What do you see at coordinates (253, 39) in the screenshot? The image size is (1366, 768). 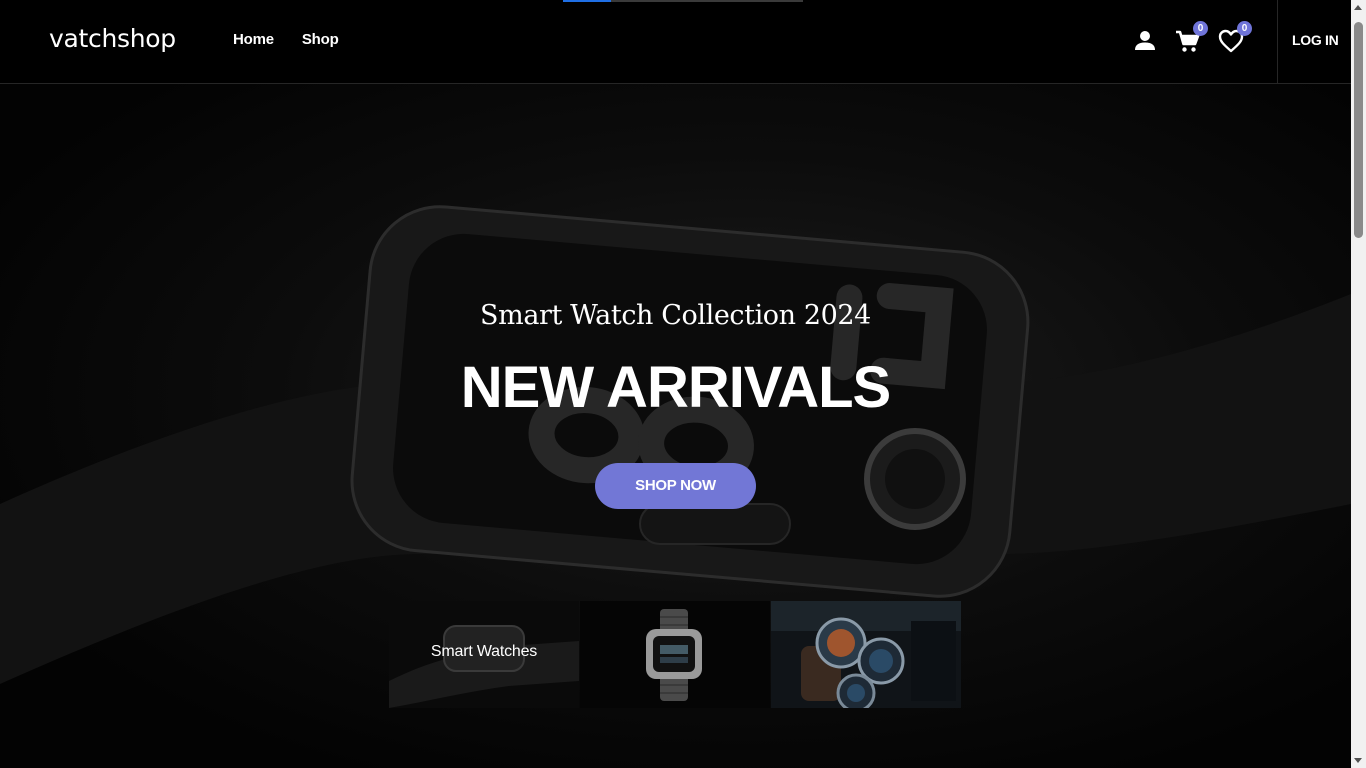 I see `nav-link-home: Home` at bounding box center [253, 39].